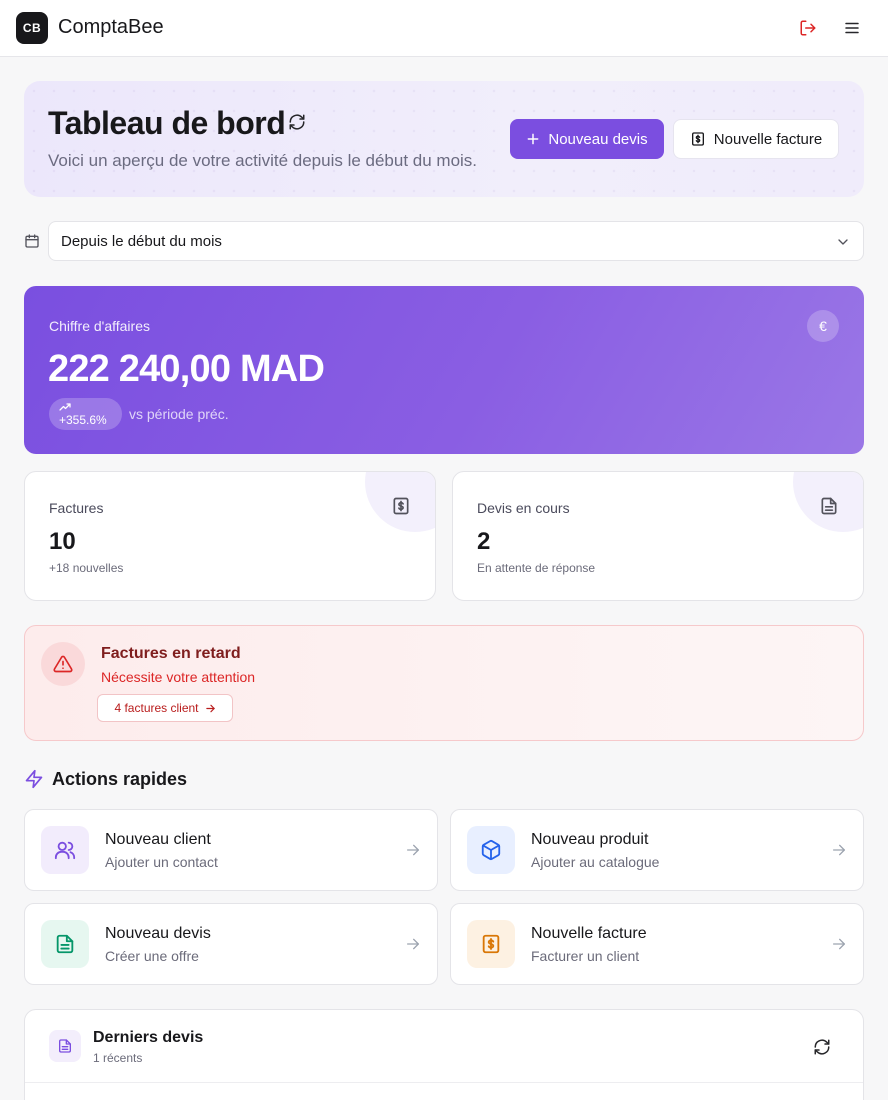  Describe the element at coordinates (231, 850) in the screenshot. I see `action-new-client: Nouveau client Ajouter un contact` at that location.